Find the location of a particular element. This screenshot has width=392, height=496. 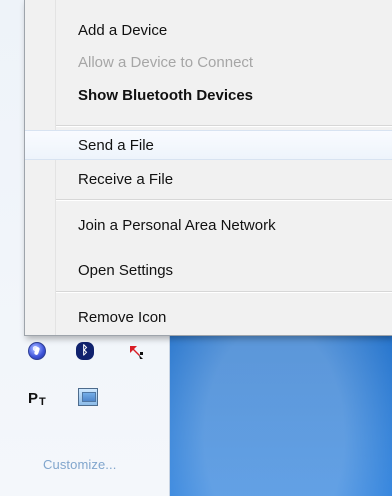

menu-item-label: Add a Device is located at coordinates (123, 30).